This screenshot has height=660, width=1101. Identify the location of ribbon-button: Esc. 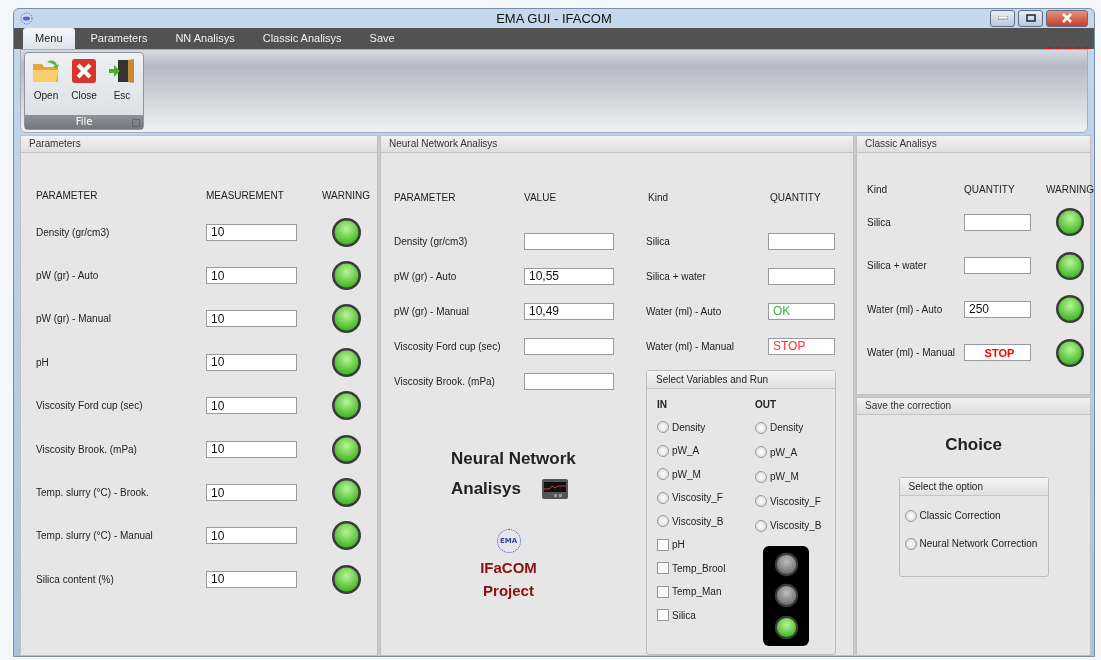
(122, 85).